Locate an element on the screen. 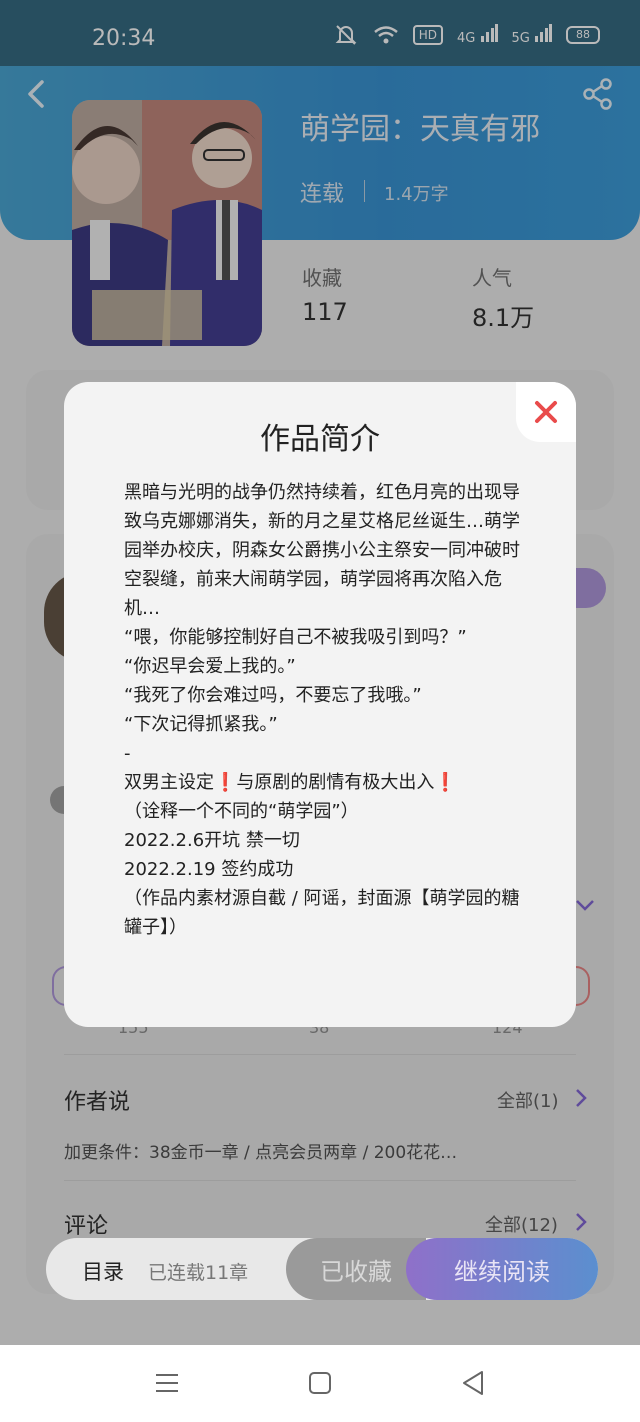 The height and width of the screenshot is (1422, 640). intro-paragraph: “我死了你会难过吗，不要忘了我哦。” is located at coordinates (273, 695).